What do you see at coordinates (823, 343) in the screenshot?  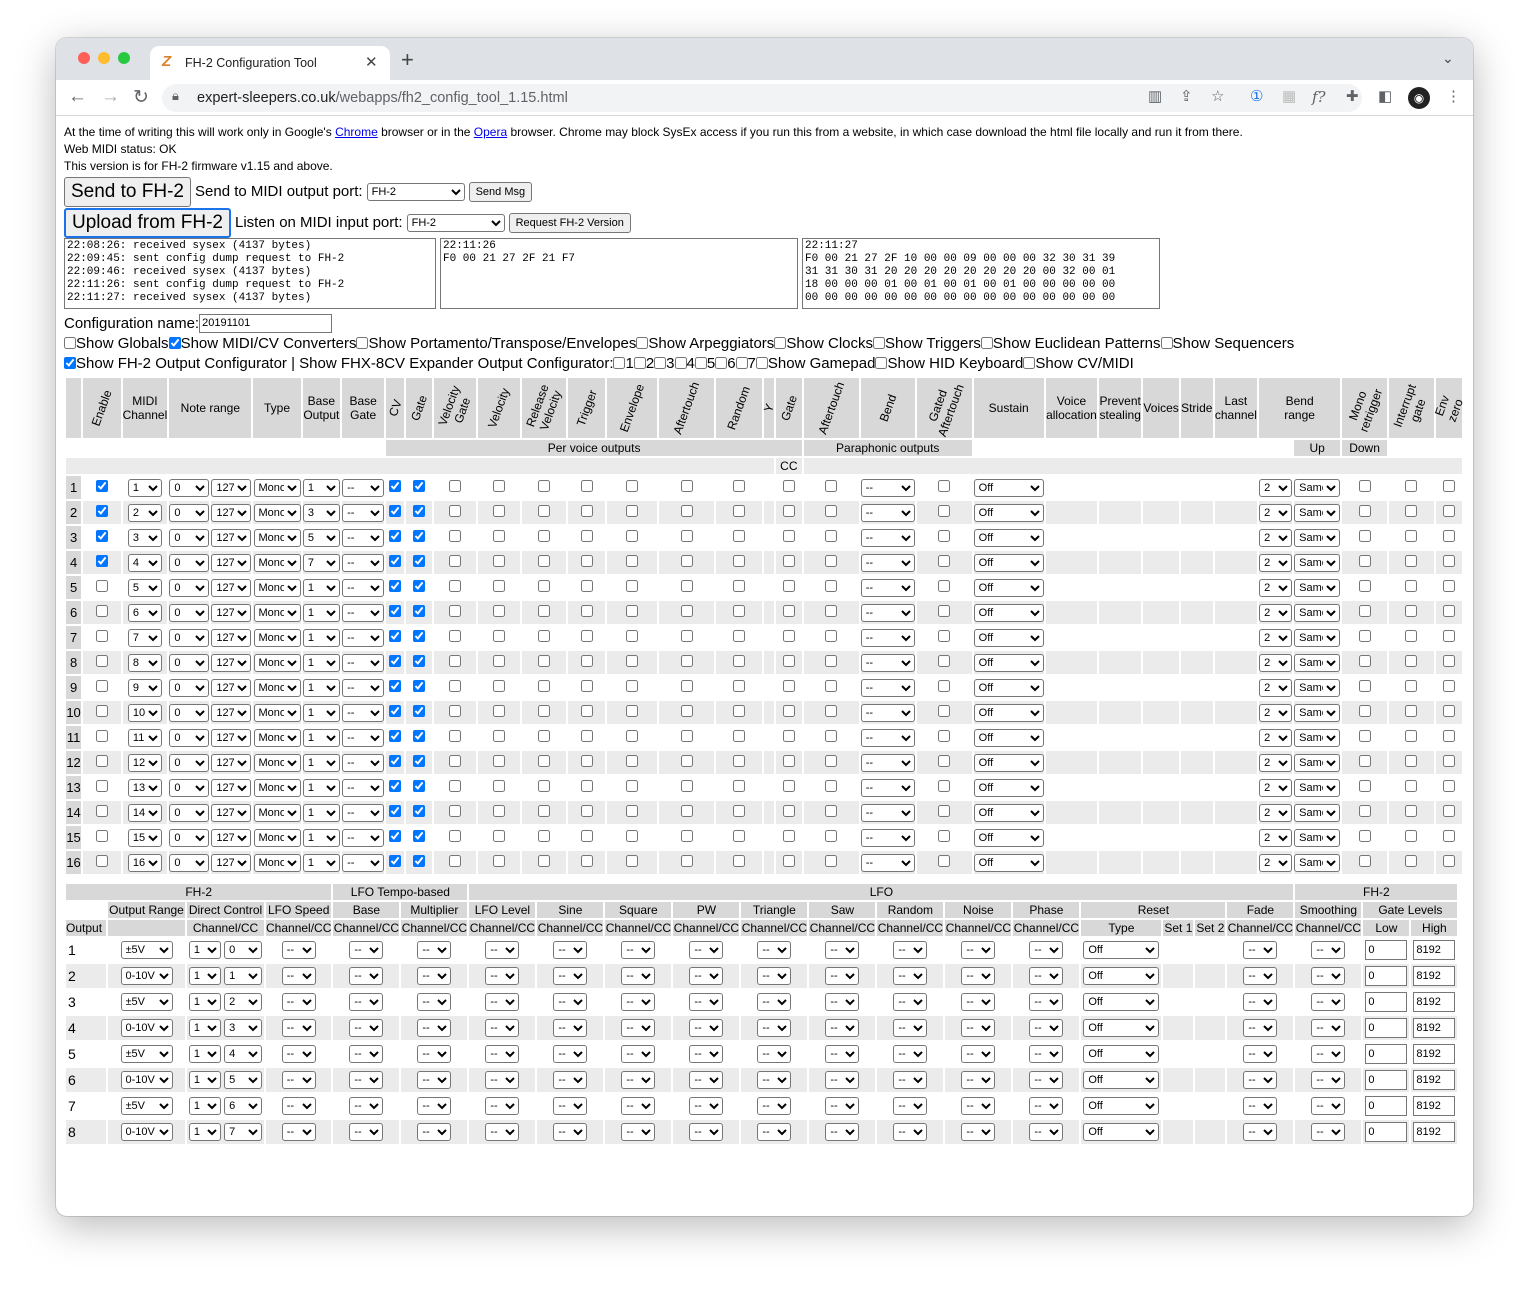 I see `option-4: Show Clocks` at bounding box center [823, 343].